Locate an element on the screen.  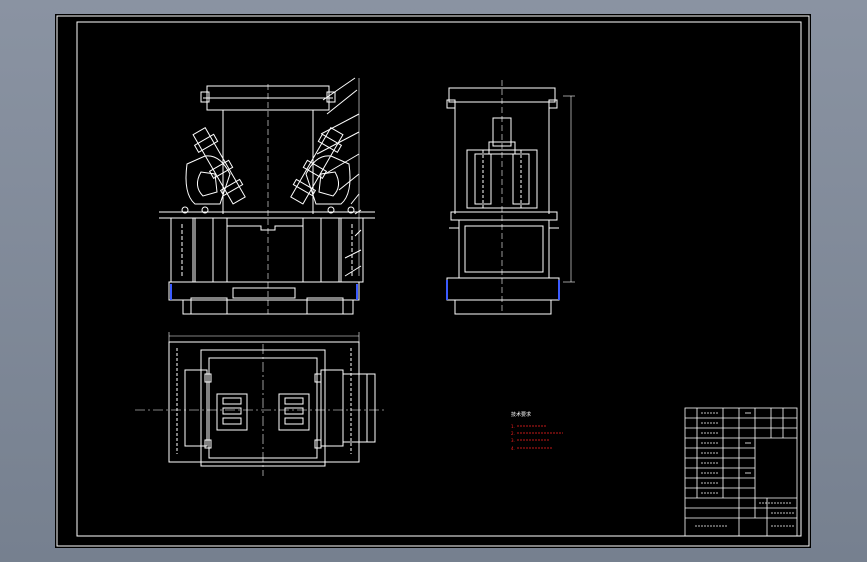
front-view is located at coordinates (267, 196).